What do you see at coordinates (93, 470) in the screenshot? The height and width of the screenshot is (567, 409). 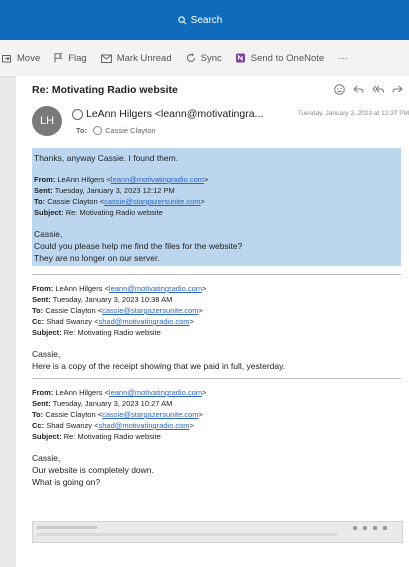 I see `body-line: Our website is completely down.` at bounding box center [93, 470].